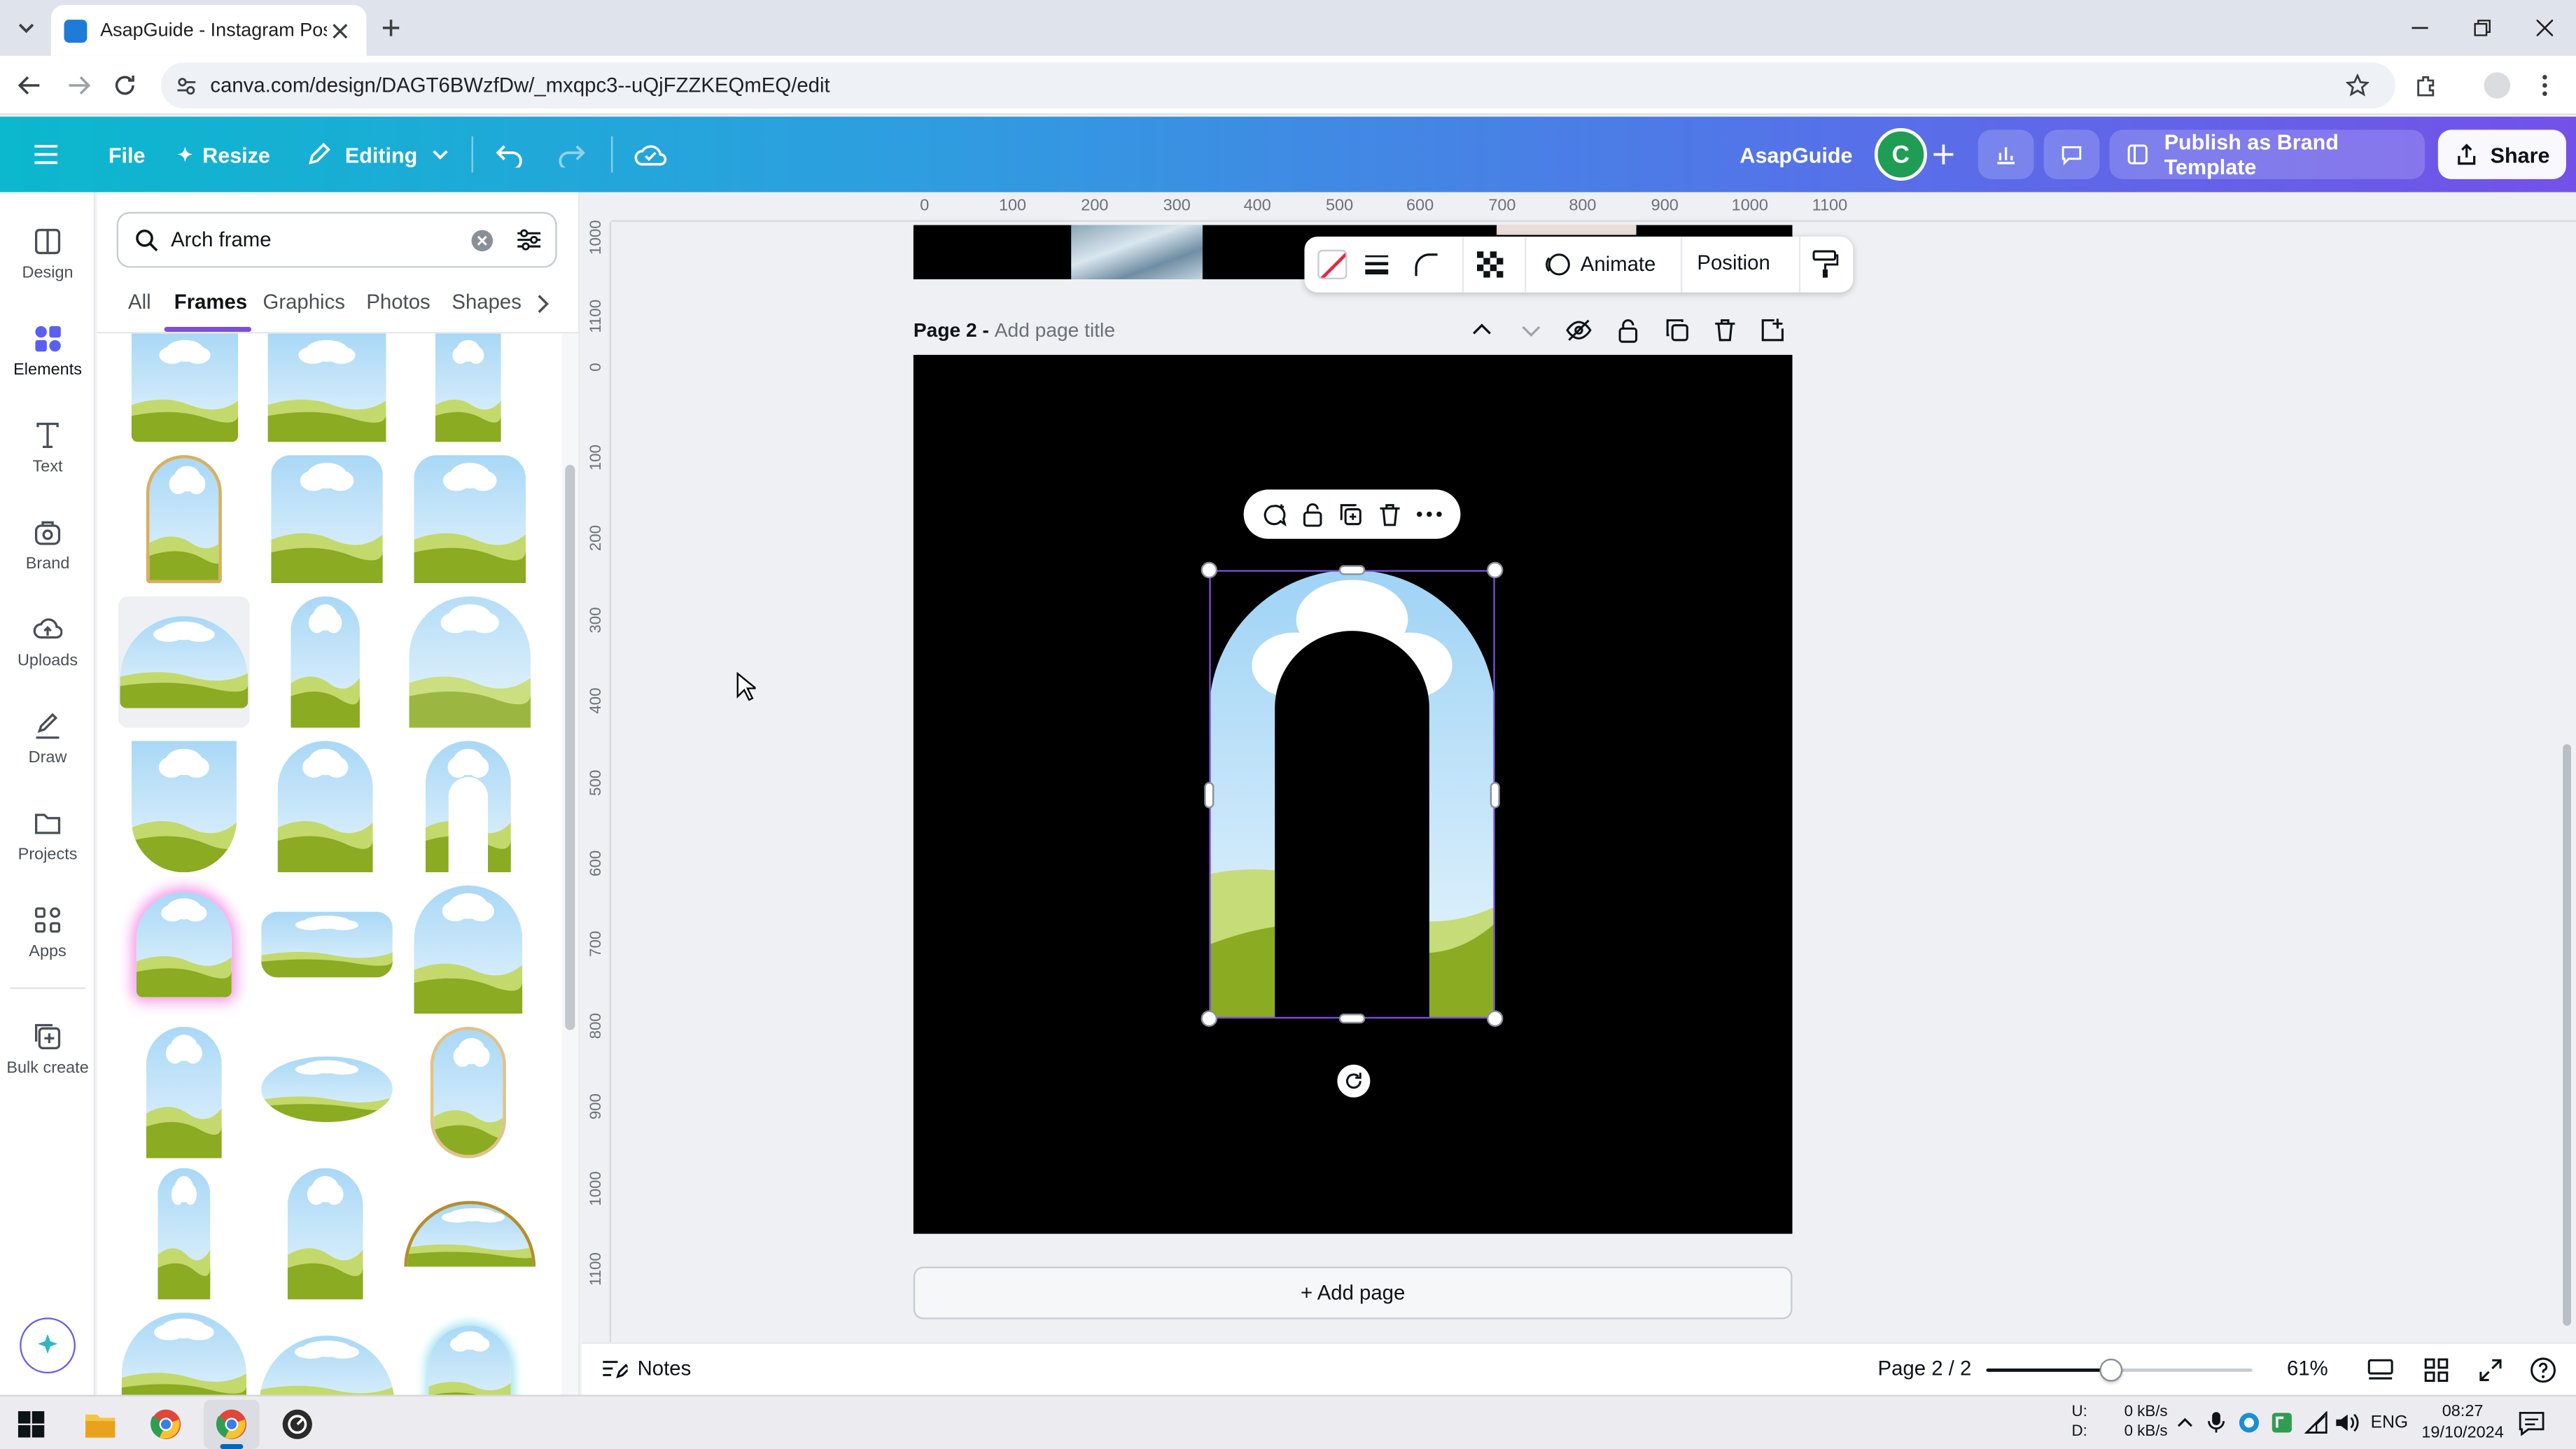  I want to click on editing-mode-dropdown: Editing, so click(378, 154).